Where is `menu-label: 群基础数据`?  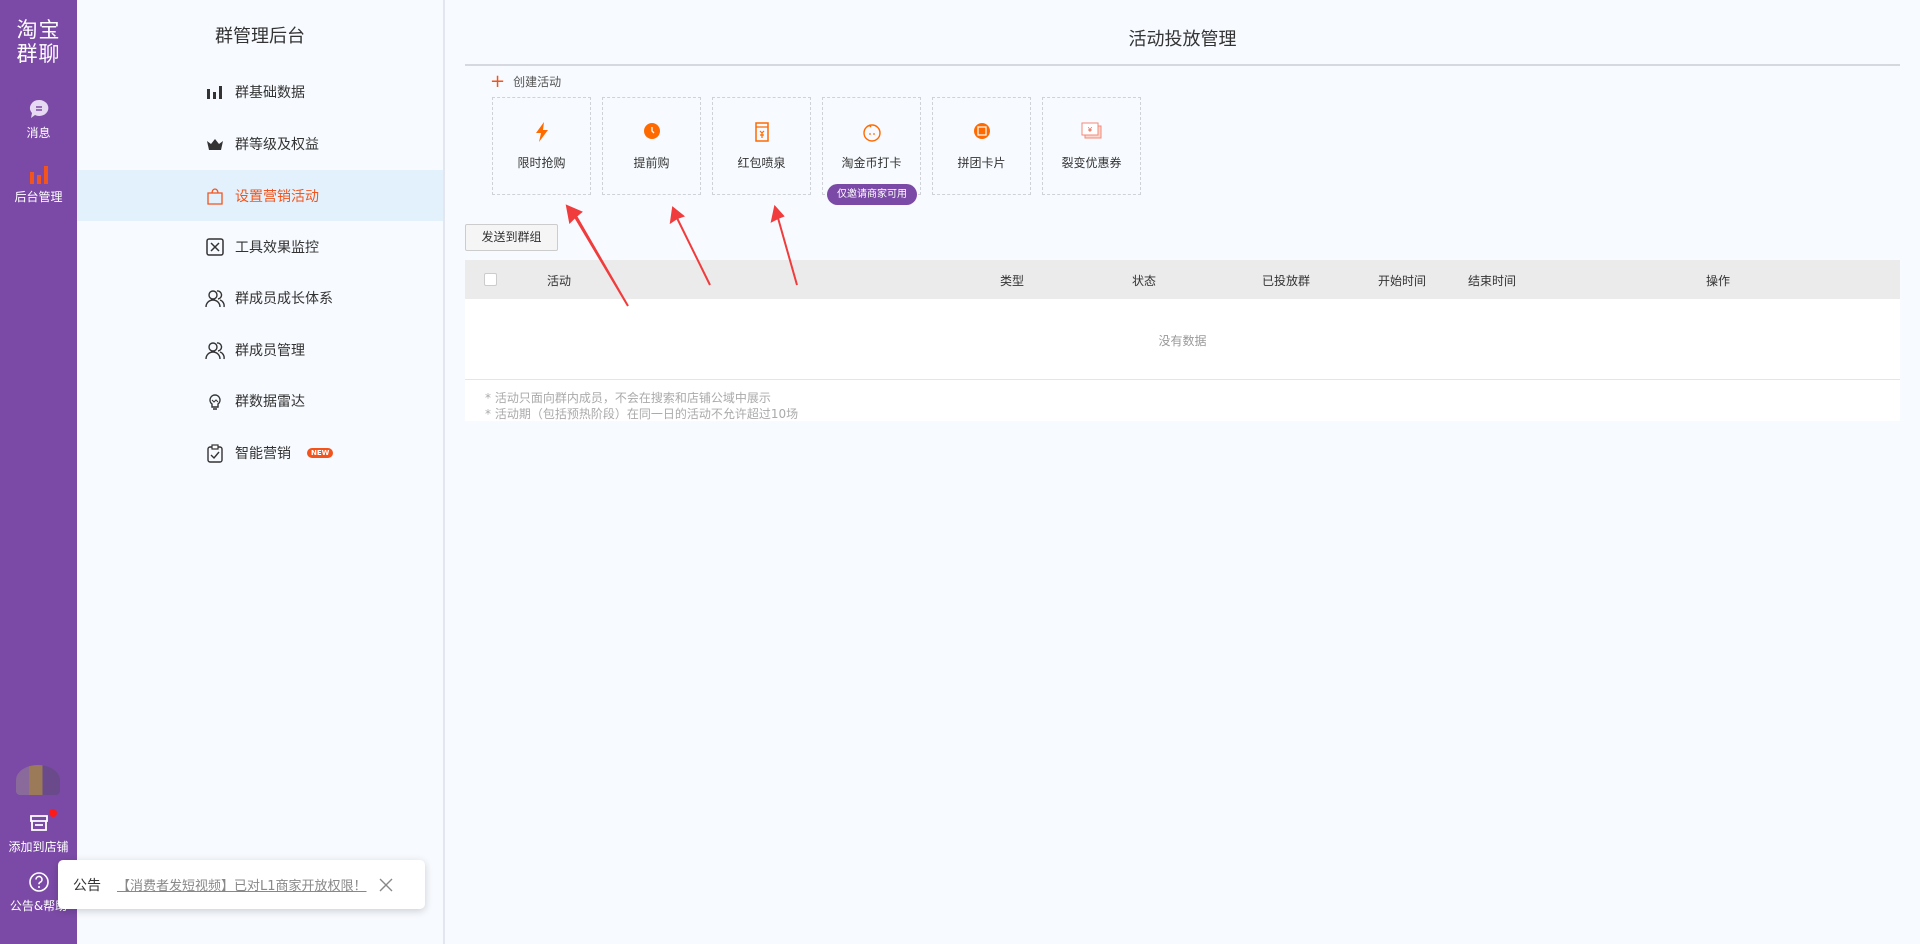
menu-label: 群基础数据 is located at coordinates (270, 92).